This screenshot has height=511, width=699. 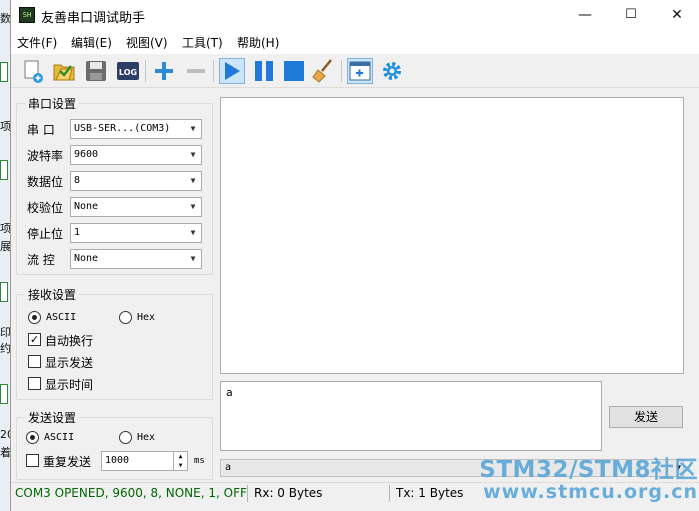 What do you see at coordinates (196, 71) in the screenshot?
I see `remove-icon` at bounding box center [196, 71].